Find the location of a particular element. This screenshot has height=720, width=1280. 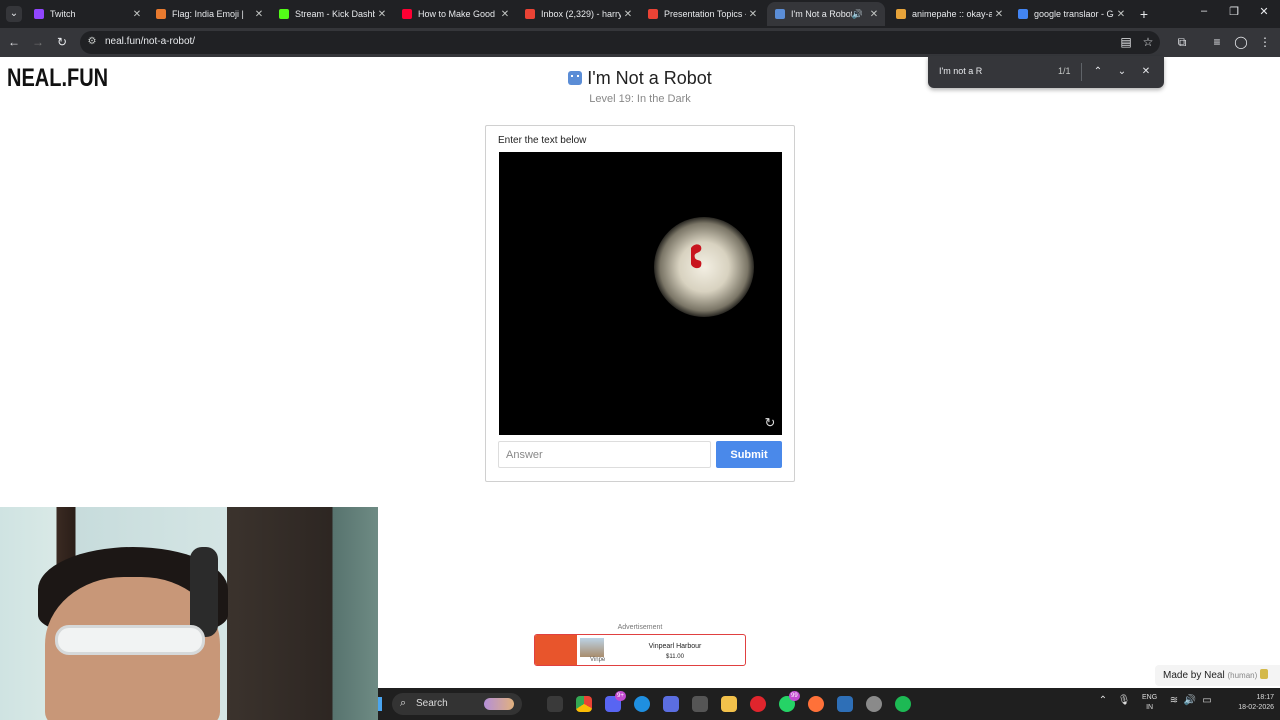

browser-tab: animepahe :: okay-a ✕ is located at coordinates (949, 14).